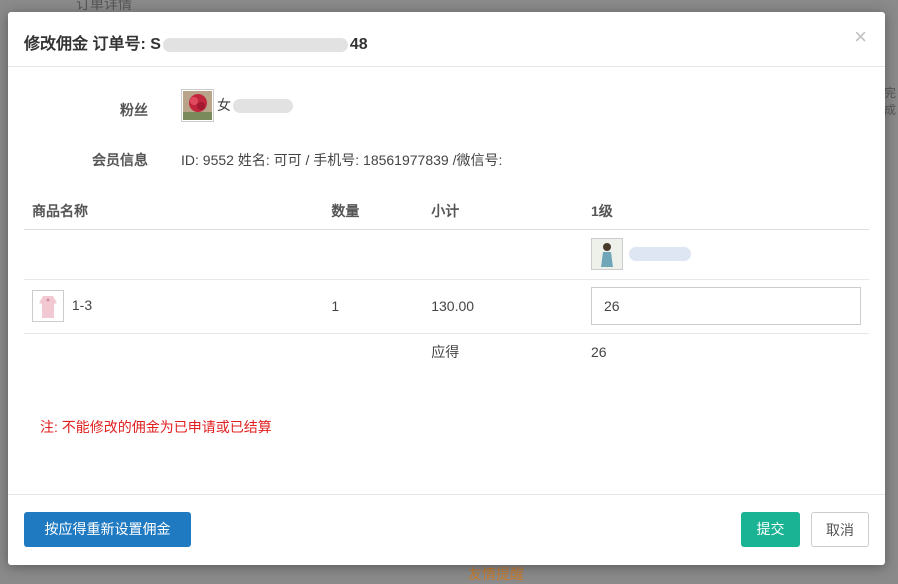  I want to click on summary-value: 26, so click(599, 352).